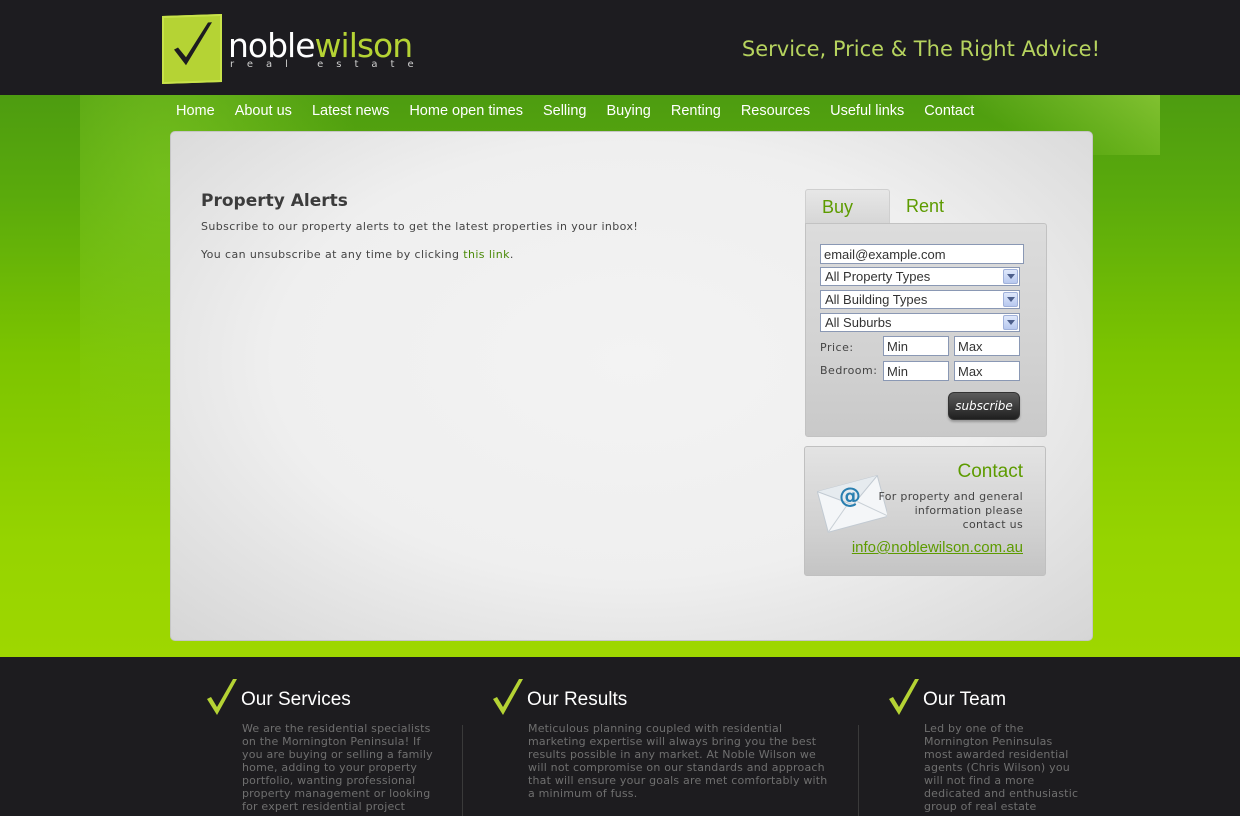 The height and width of the screenshot is (816, 1240). I want to click on bedroom-label: Bedroom:, so click(849, 370).